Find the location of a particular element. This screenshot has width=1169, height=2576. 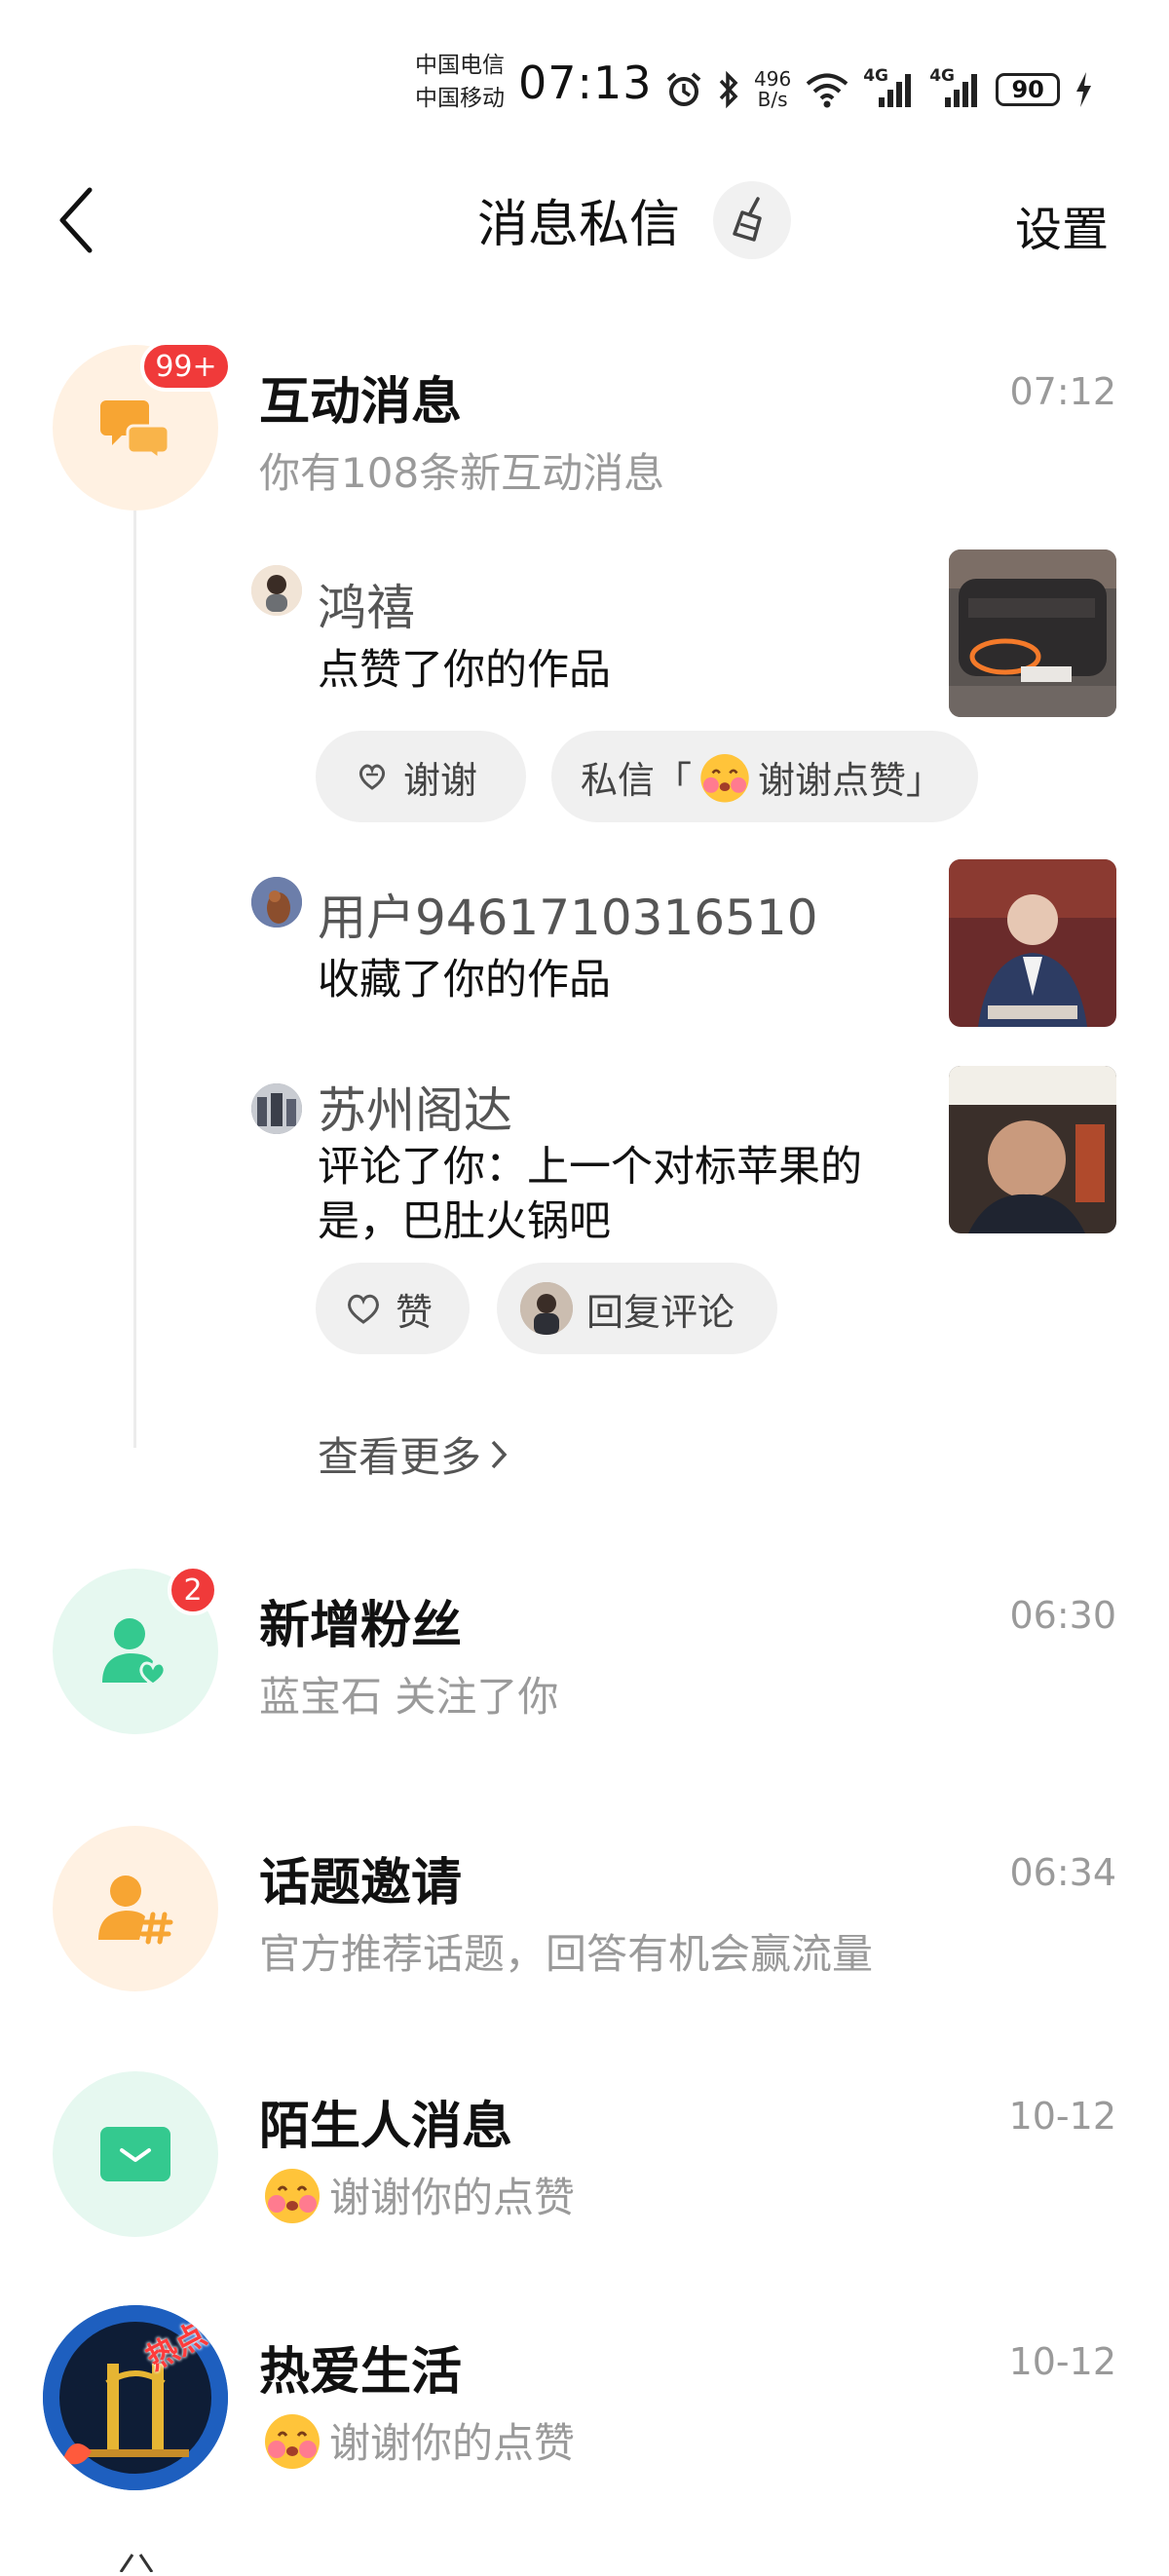

activity-user-name: 鸿禧 is located at coordinates (366, 604).